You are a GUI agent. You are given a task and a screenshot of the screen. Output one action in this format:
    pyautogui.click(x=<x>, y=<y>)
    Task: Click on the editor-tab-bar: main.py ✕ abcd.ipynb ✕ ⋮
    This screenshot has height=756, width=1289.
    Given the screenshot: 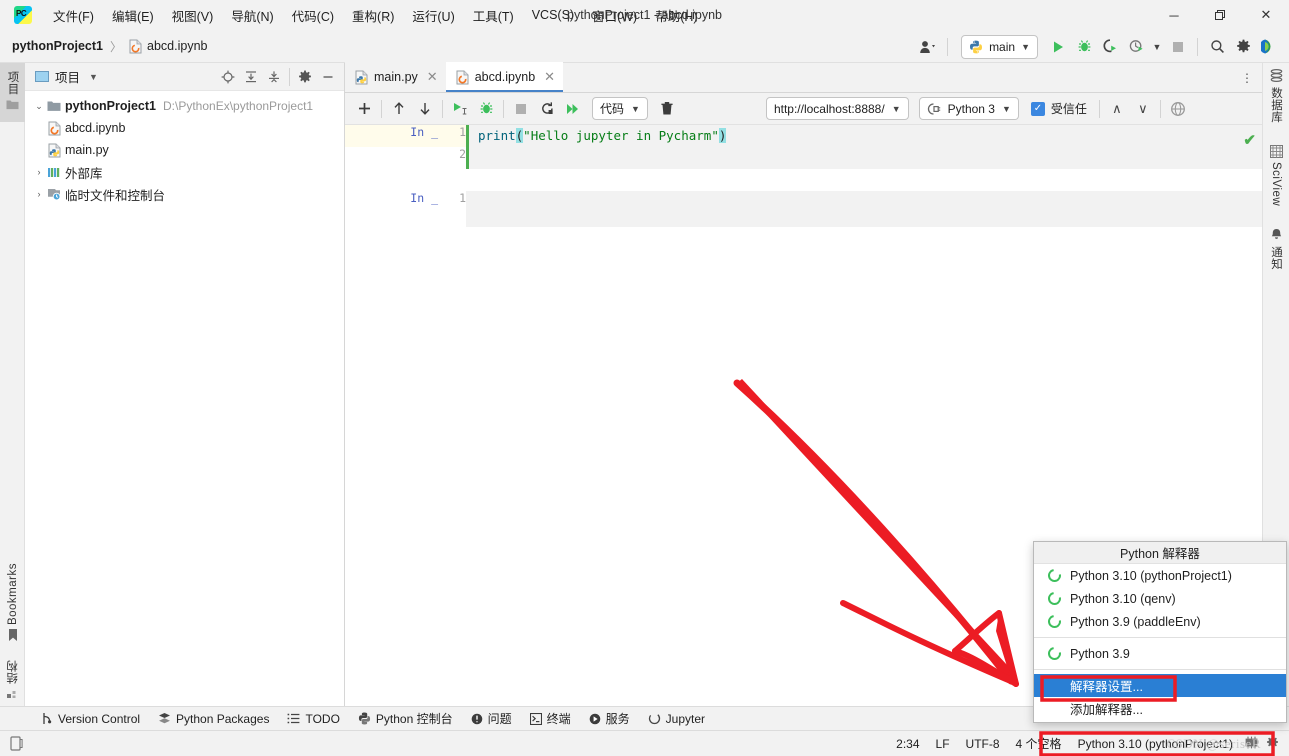 What is the action you would take?
    pyautogui.click(x=803, y=77)
    